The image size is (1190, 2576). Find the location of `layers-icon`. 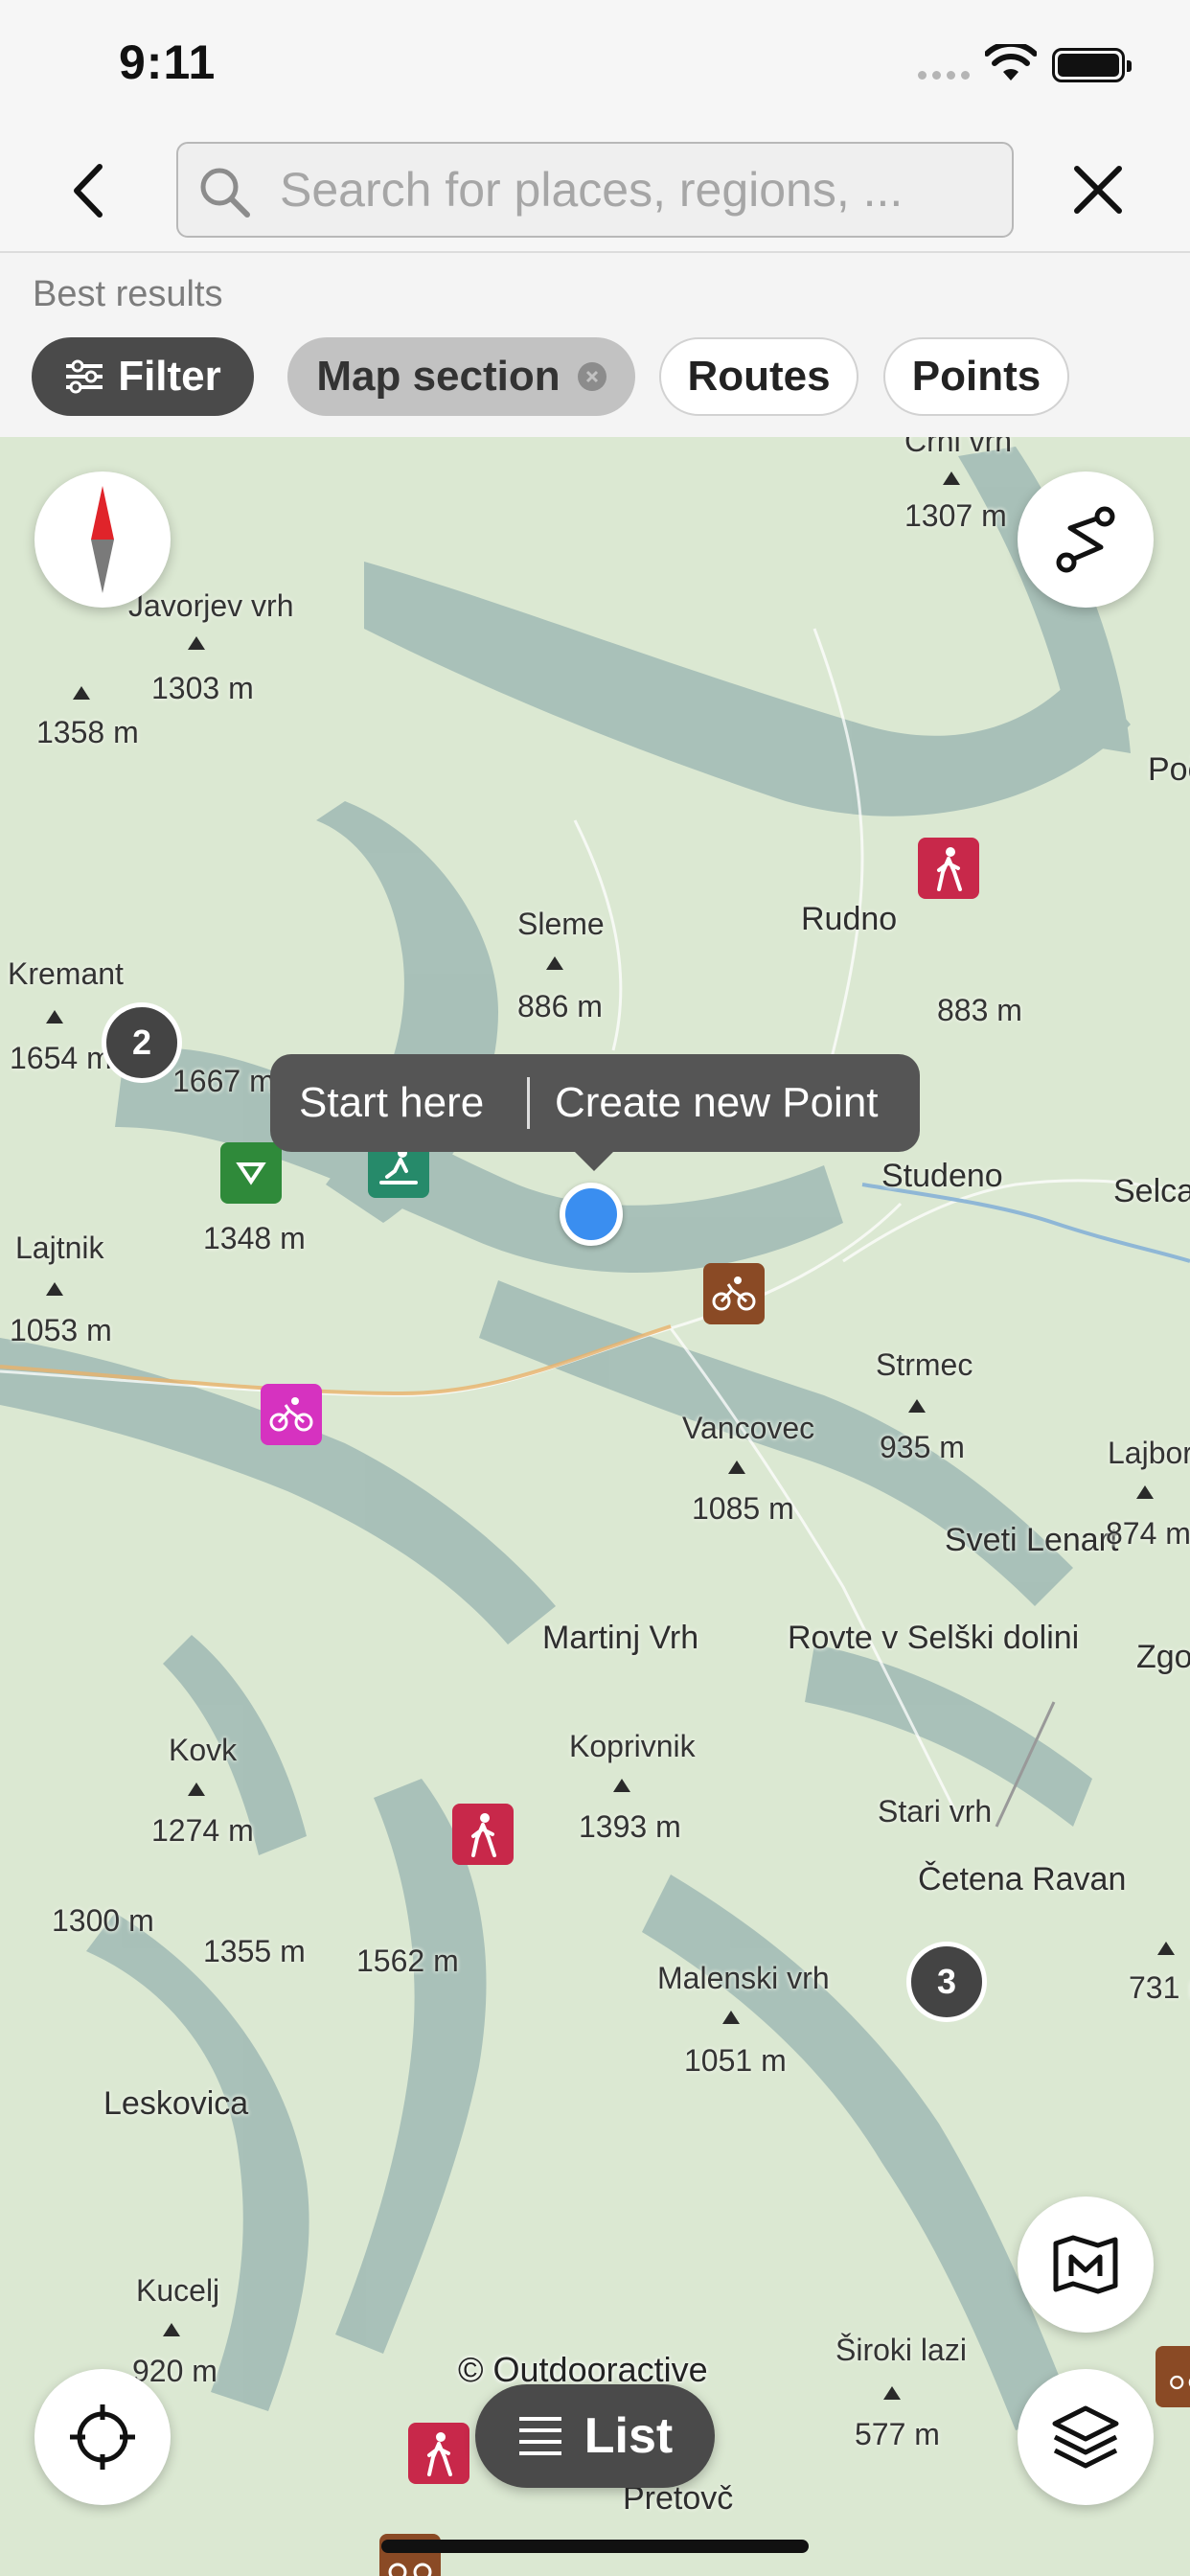

layers-icon is located at coordinates (1085, 2437).